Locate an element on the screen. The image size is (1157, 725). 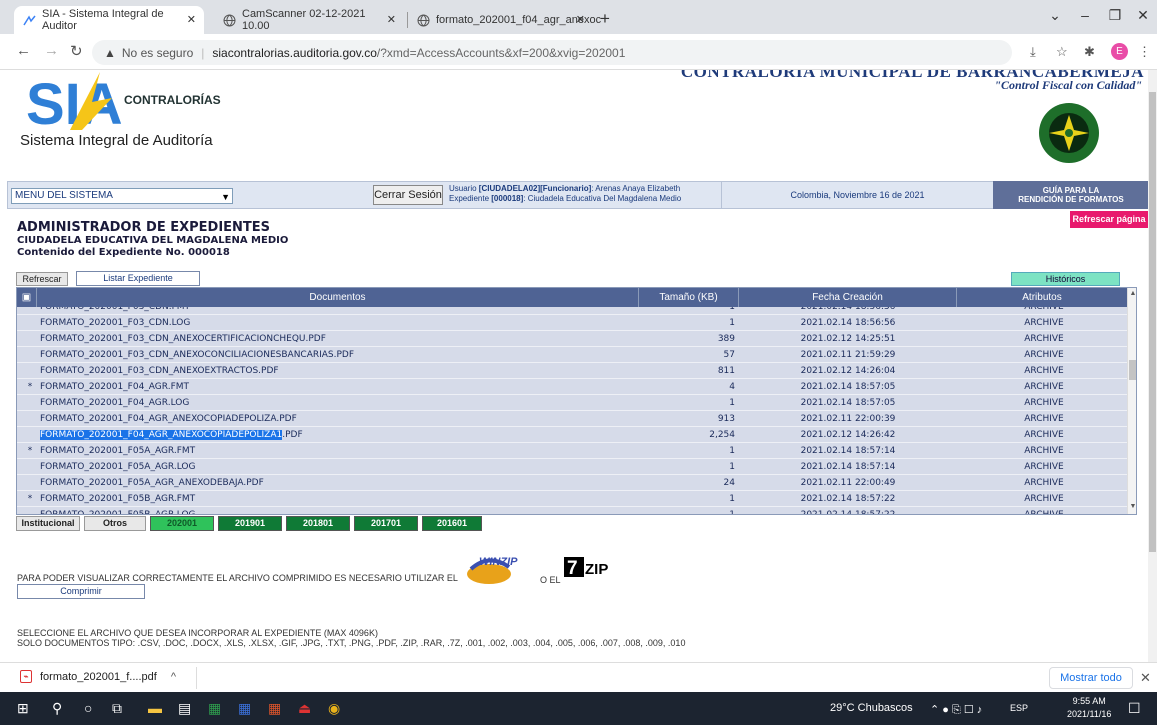
list-expediente-button: Listar Expediente is located at coordinates (138, 278).